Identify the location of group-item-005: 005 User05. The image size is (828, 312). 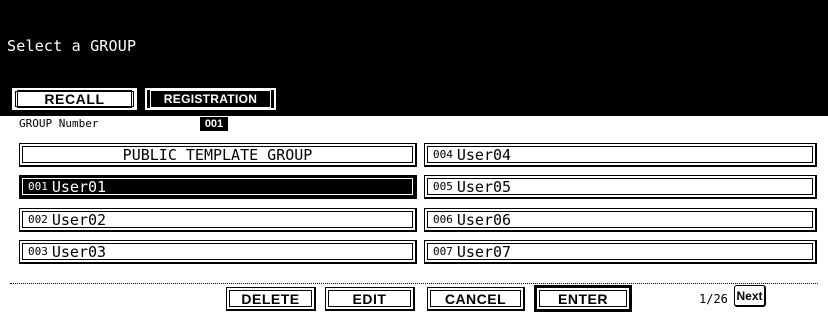
(620, 187).